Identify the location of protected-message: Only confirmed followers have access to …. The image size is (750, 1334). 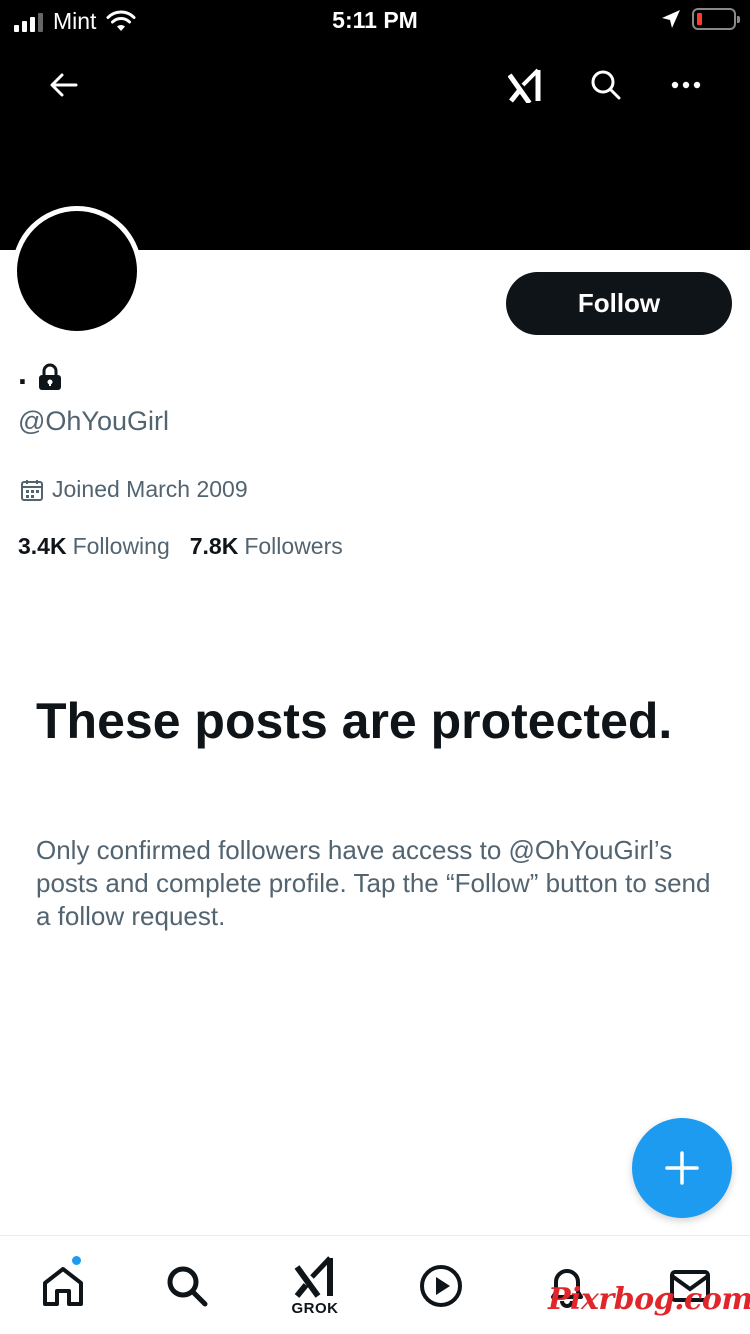
(373, 883).